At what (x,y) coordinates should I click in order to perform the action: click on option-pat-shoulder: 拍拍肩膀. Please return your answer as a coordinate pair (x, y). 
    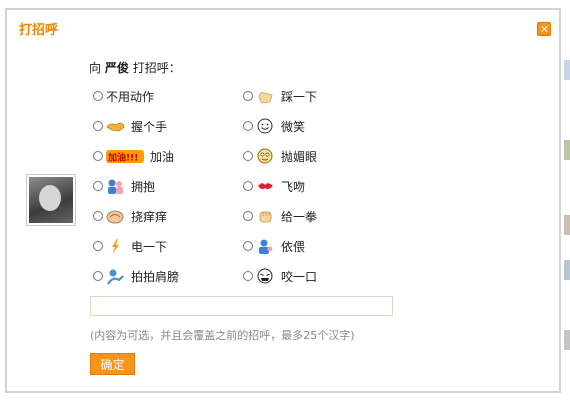
    Looking at the image, I should click on (136, 276).